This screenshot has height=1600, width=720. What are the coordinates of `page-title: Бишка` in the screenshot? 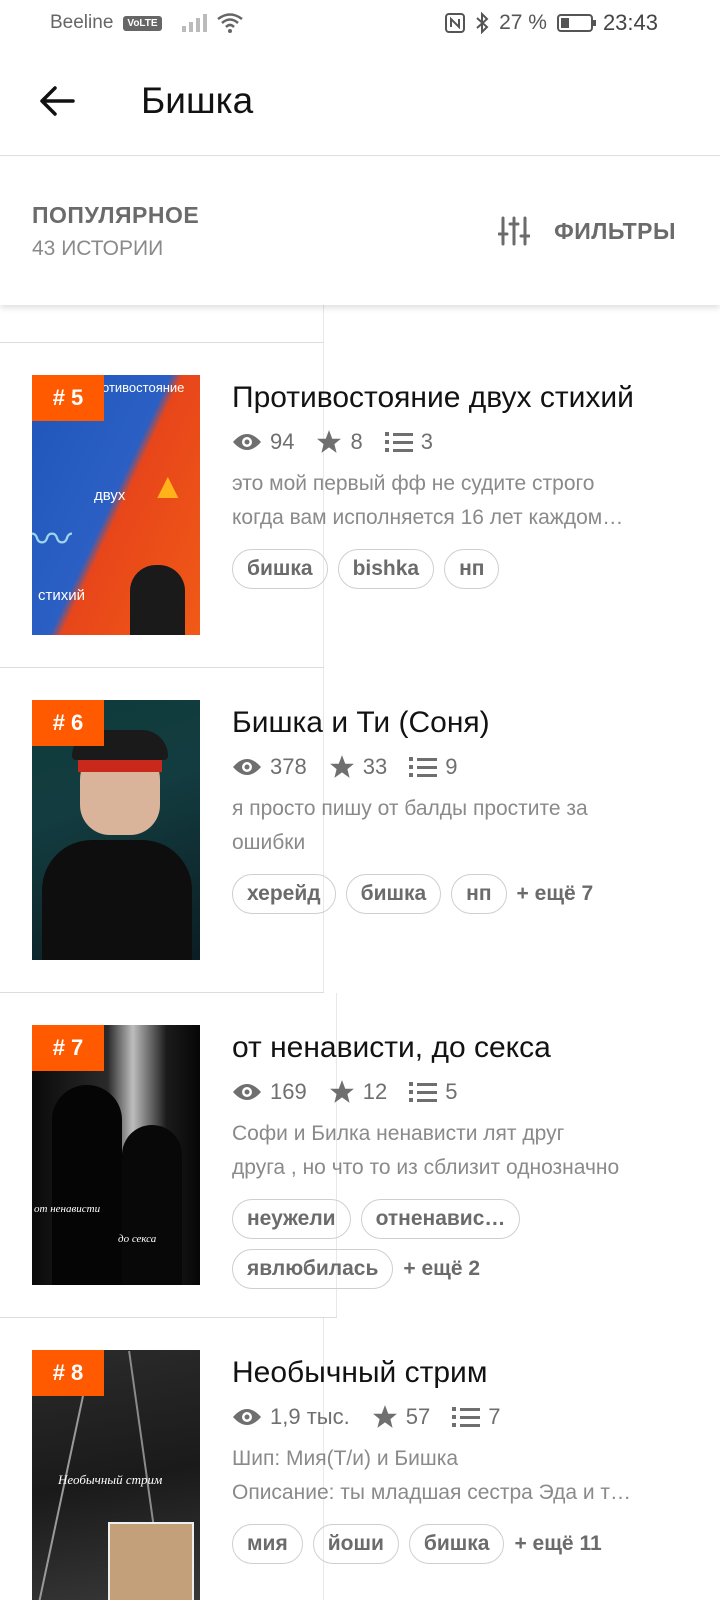 It's located at (197, 100).